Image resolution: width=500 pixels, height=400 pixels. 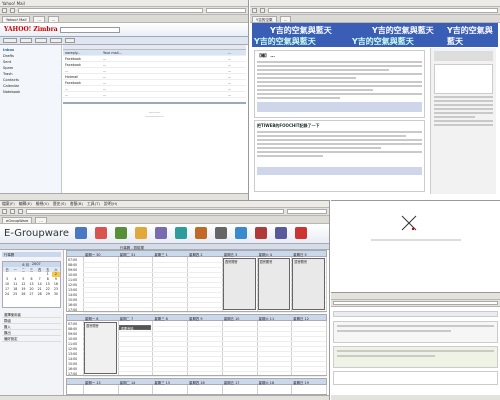 What do you see at coordinates (232, 382) in the screenshot?
I see `day-header: 星期五 17` at bounding box center [232, 382].